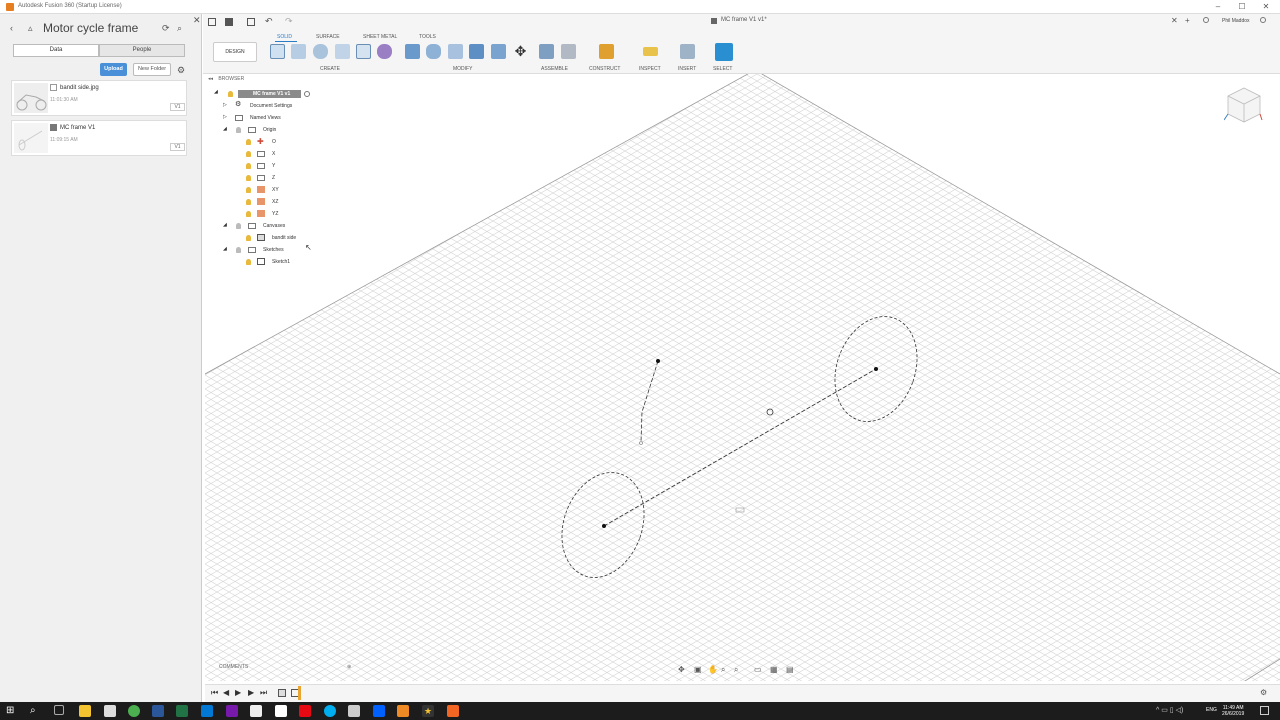  What do you see at coordinates (282, 693) in the screenshot?
I see `canvas-feature-icon` at bounding box center [282, 693].